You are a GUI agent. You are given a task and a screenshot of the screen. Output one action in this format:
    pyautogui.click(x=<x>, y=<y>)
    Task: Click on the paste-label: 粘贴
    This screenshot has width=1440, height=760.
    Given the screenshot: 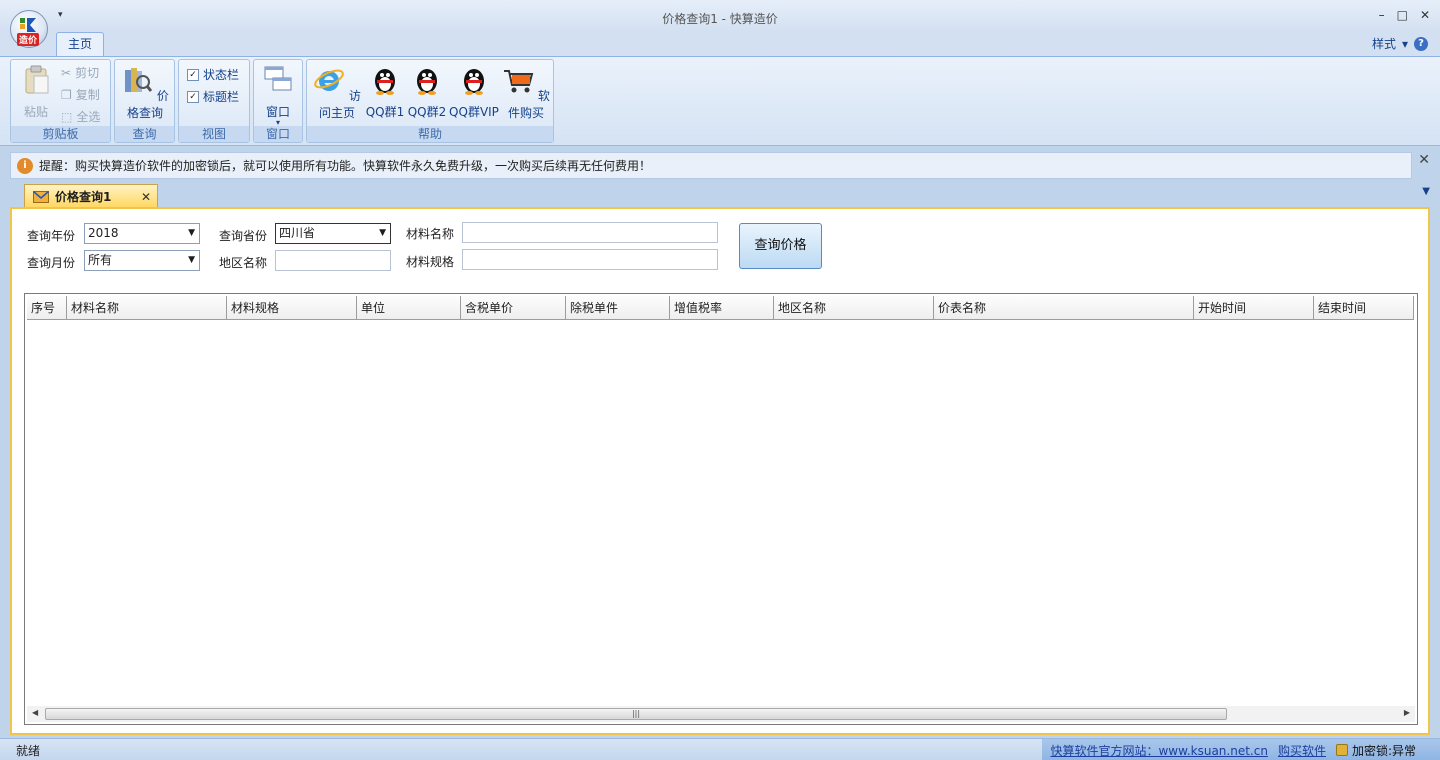 What is the action you would take?
    pyautogui.click(x=35, y=112)
    